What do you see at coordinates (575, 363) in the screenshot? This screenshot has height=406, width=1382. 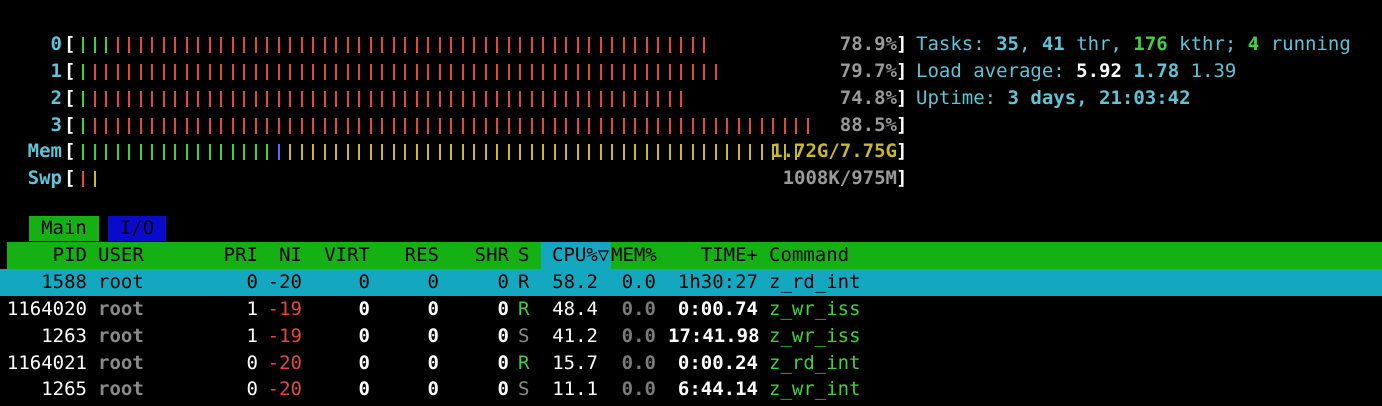 I see `cell-cpu: 15.7` at bounding box center [575, 363].